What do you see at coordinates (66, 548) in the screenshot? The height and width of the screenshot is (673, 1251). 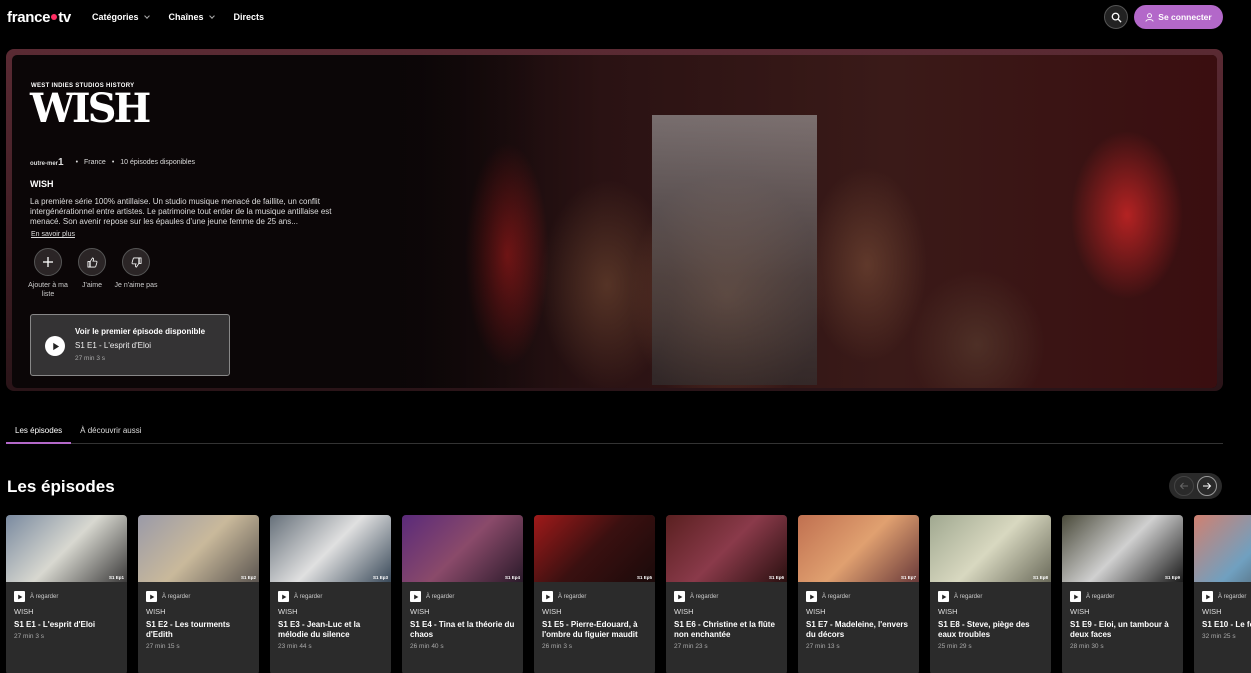 I see `episode-thumbnail: S1 Ep1` at bounding box center [66, 548].